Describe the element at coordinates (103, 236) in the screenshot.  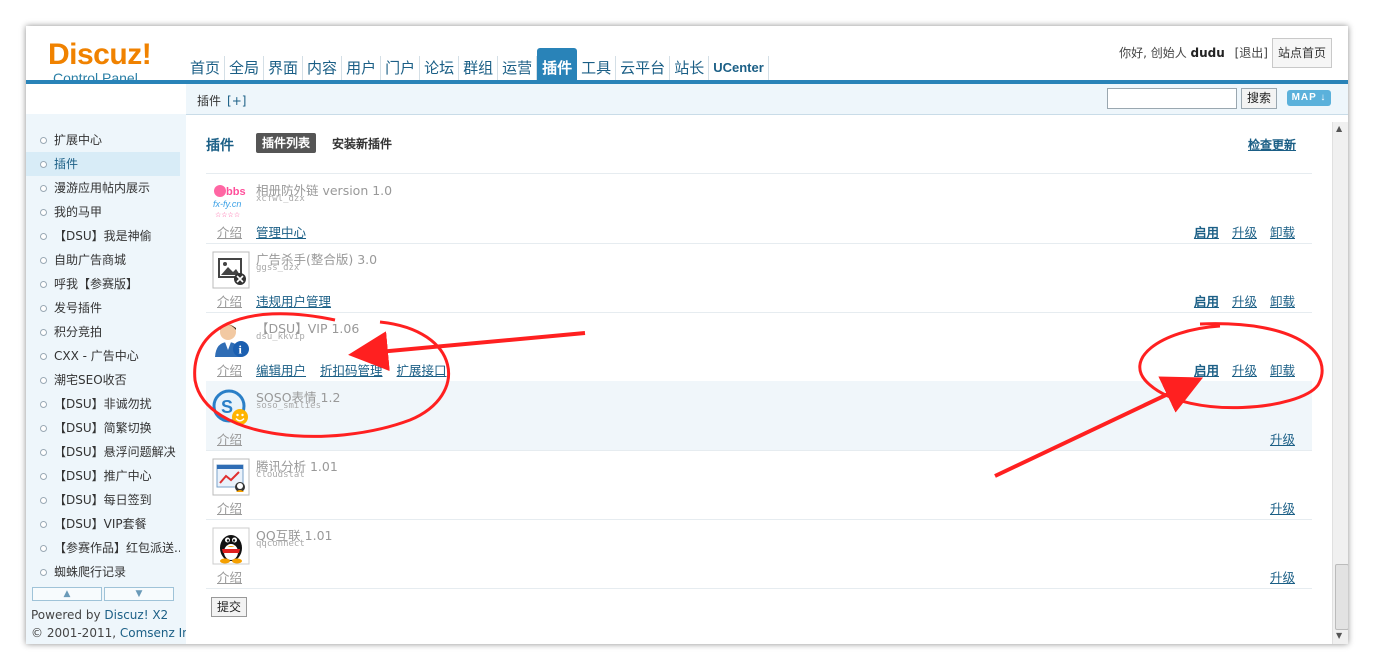
I see `sidebar-item: 【DSU】我是神偷` at that location.